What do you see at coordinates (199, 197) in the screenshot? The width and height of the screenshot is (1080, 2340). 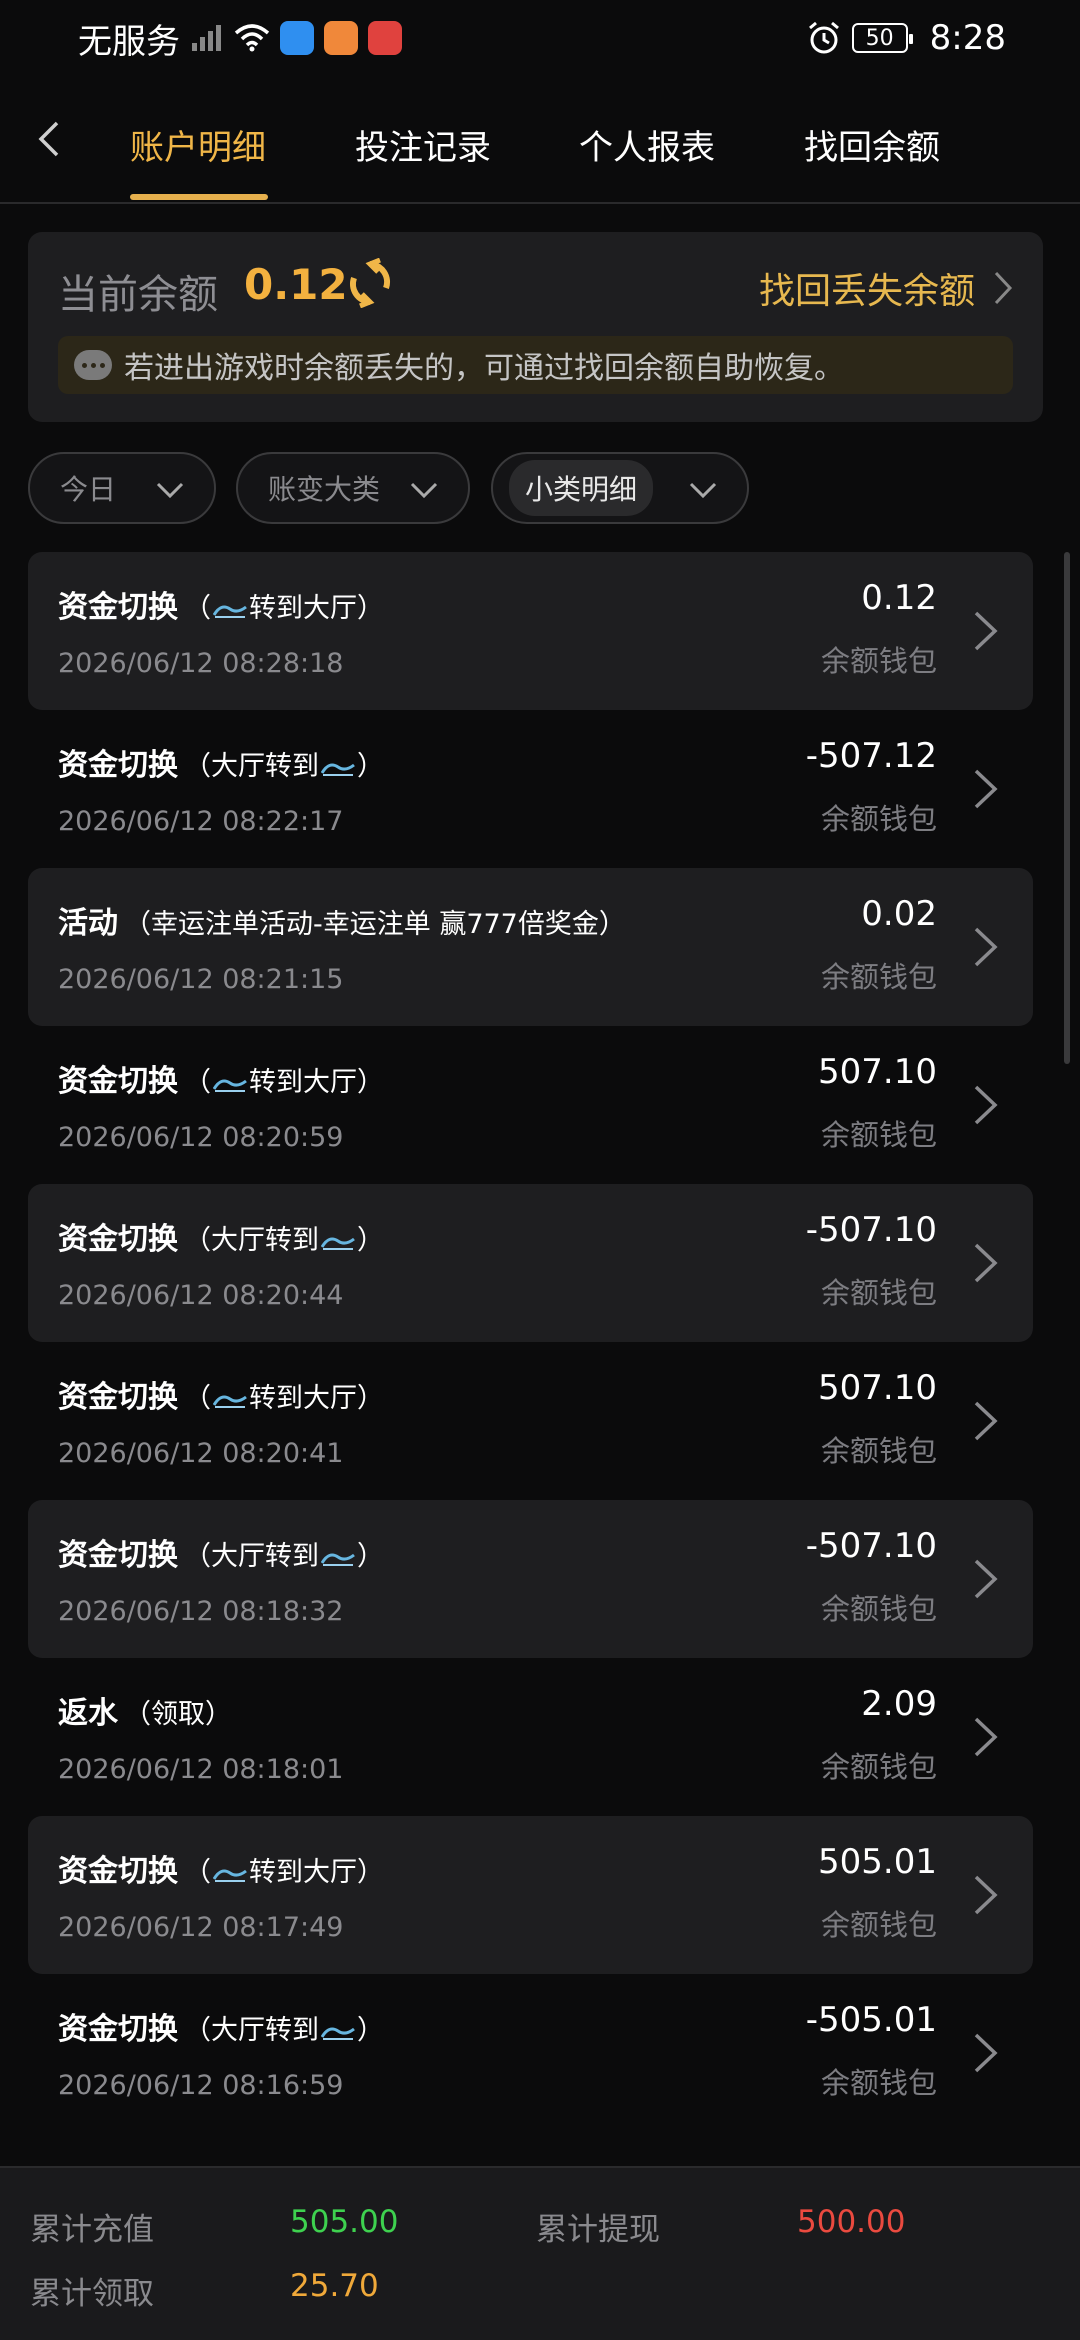 I see `active-tab-indicator` at bounding box center [199, 197].